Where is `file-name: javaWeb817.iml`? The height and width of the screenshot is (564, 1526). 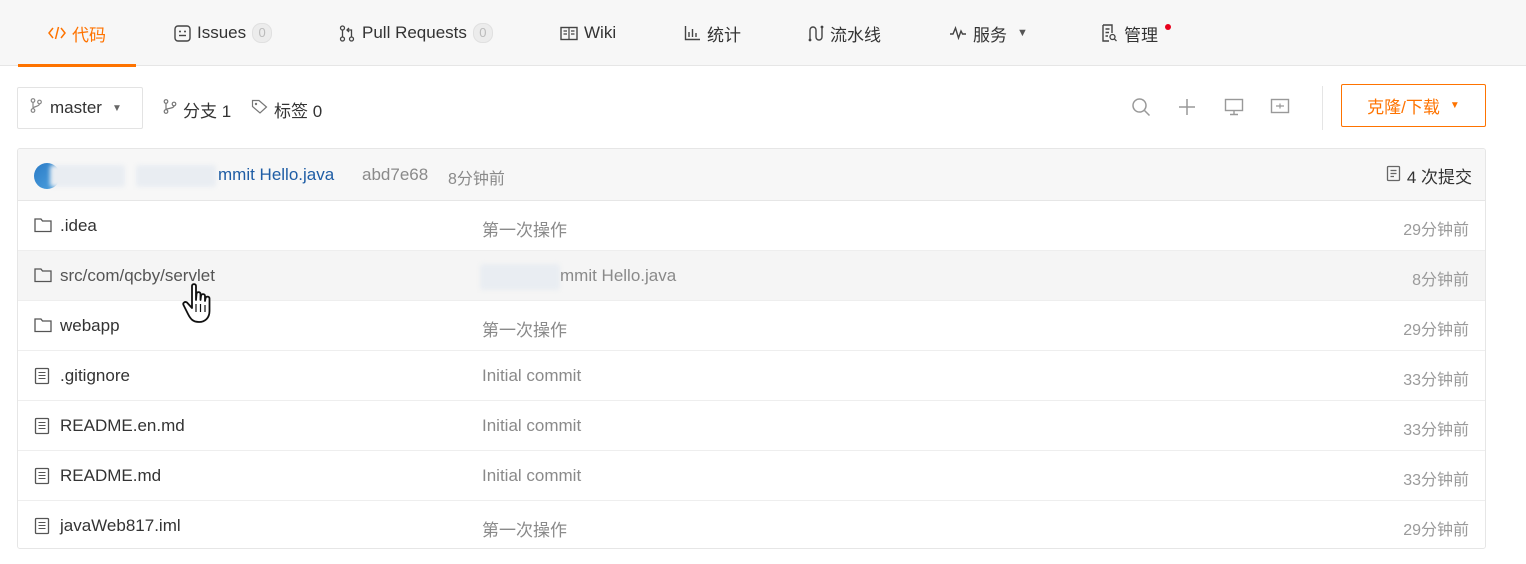 file-name: javaWeb817.iml is located at coordinates (120, 526).